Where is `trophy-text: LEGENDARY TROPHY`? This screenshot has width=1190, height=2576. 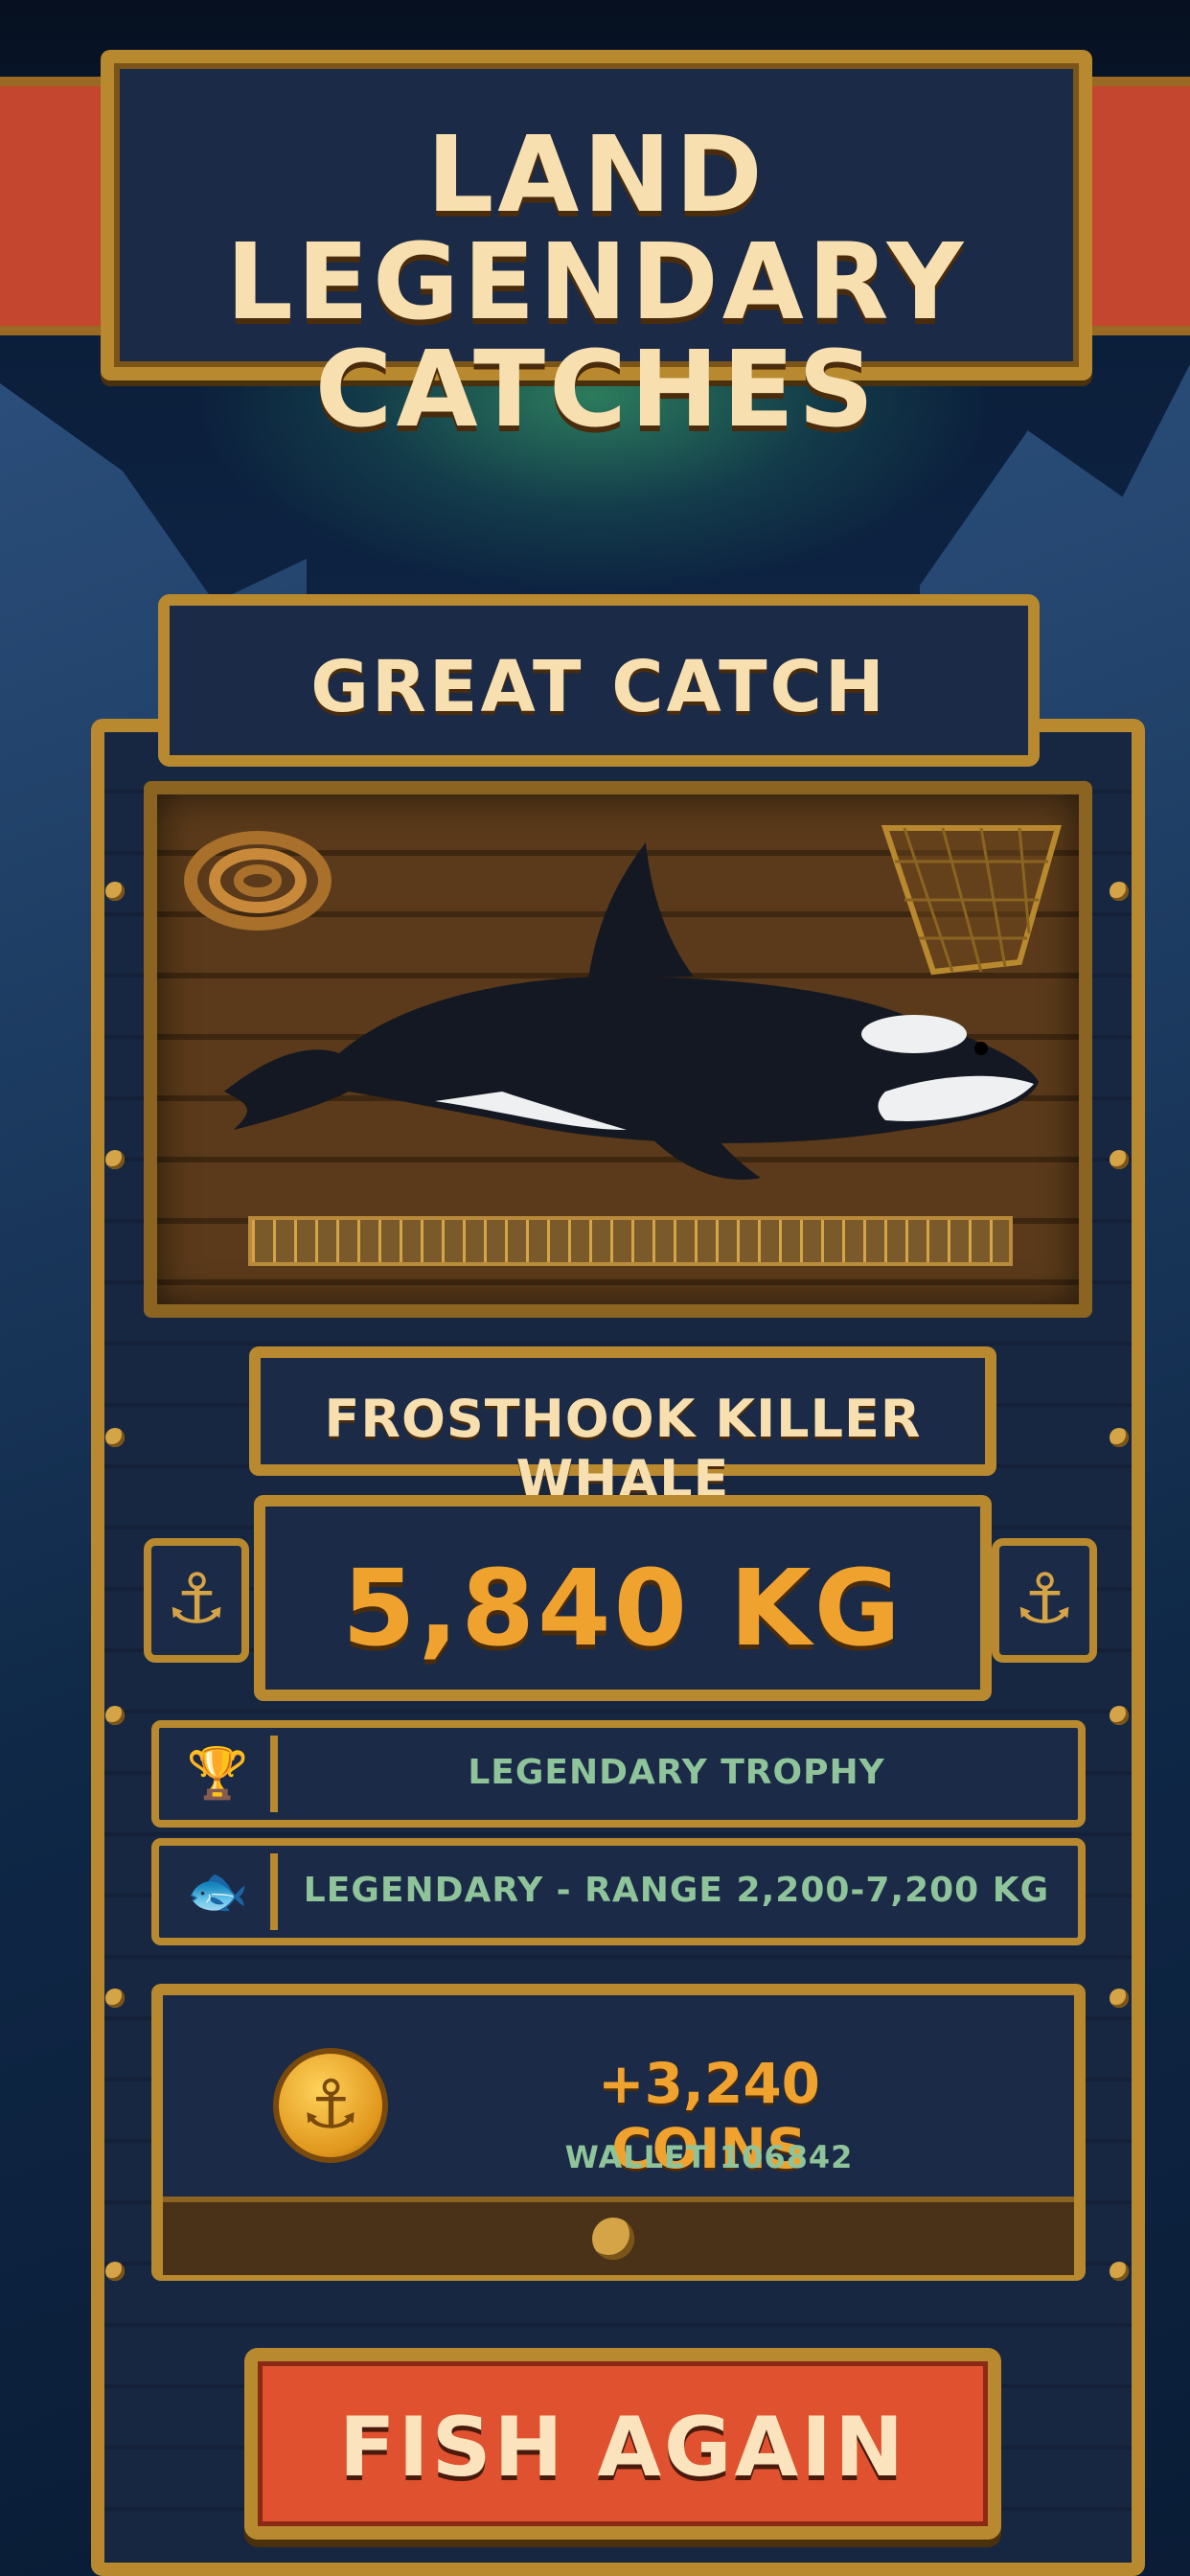
trophy-text: LEGENDARY TROPHY is located at coordinates (677, 1772).